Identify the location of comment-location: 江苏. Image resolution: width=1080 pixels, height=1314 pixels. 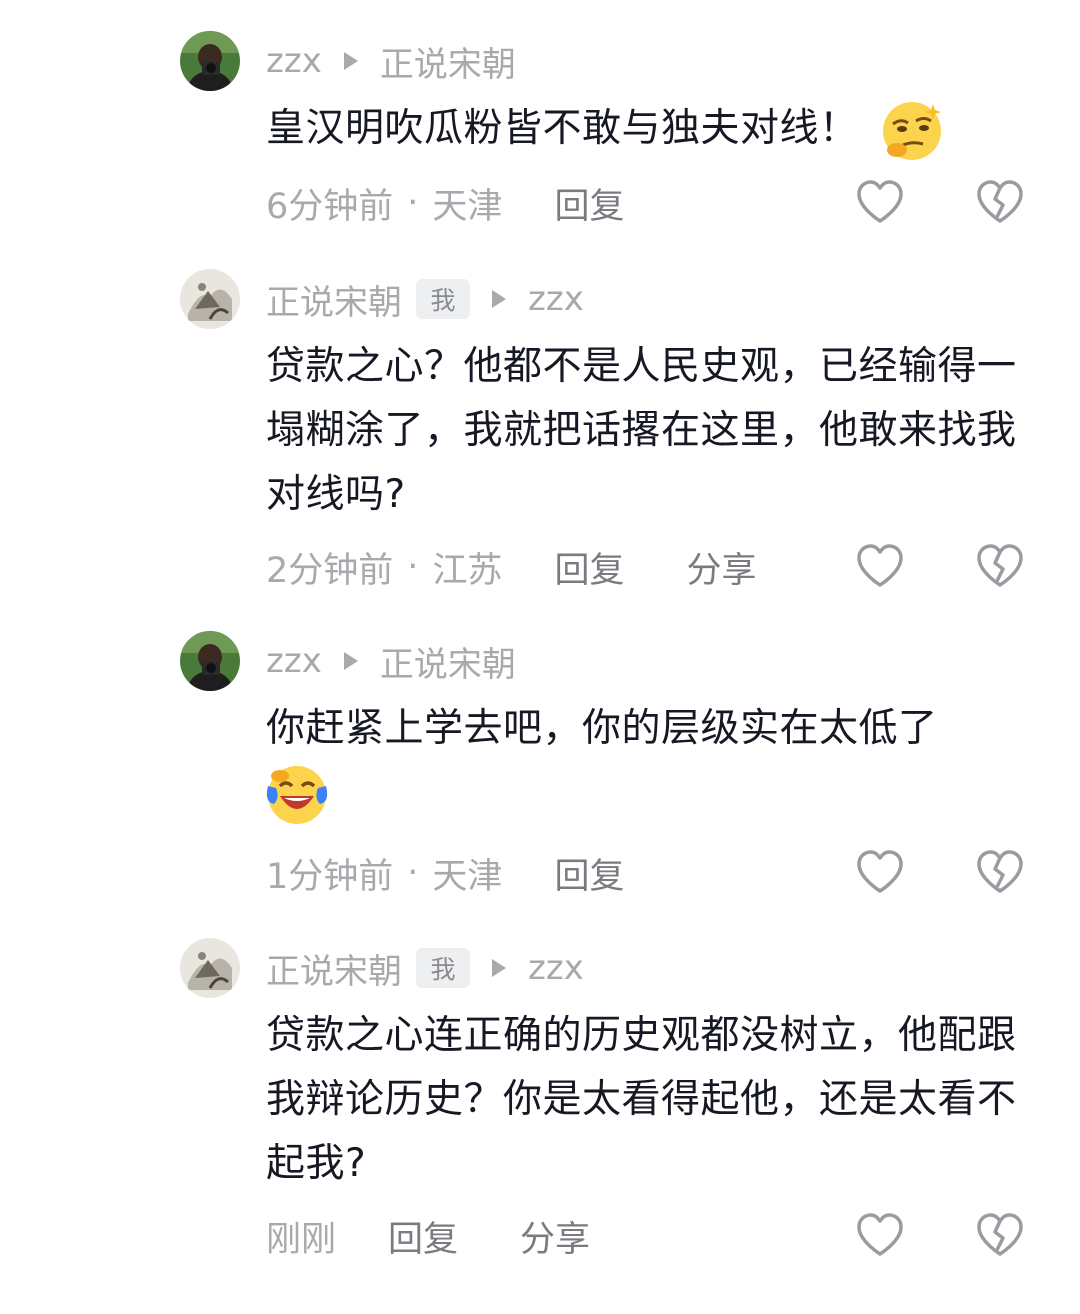
(467, 570).